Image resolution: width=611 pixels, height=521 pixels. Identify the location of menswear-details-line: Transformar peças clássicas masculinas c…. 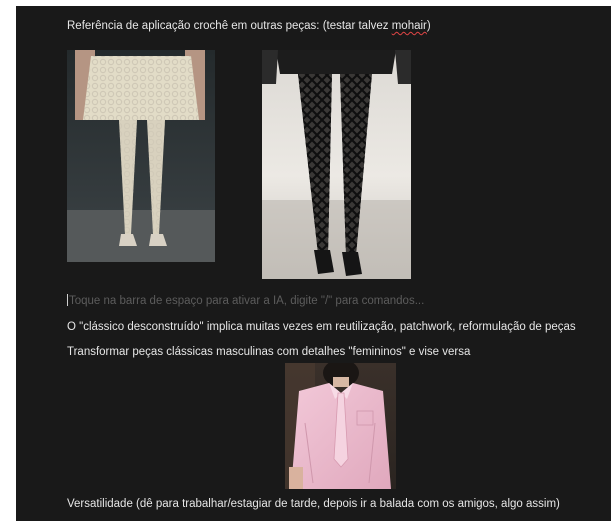
(268, 352).